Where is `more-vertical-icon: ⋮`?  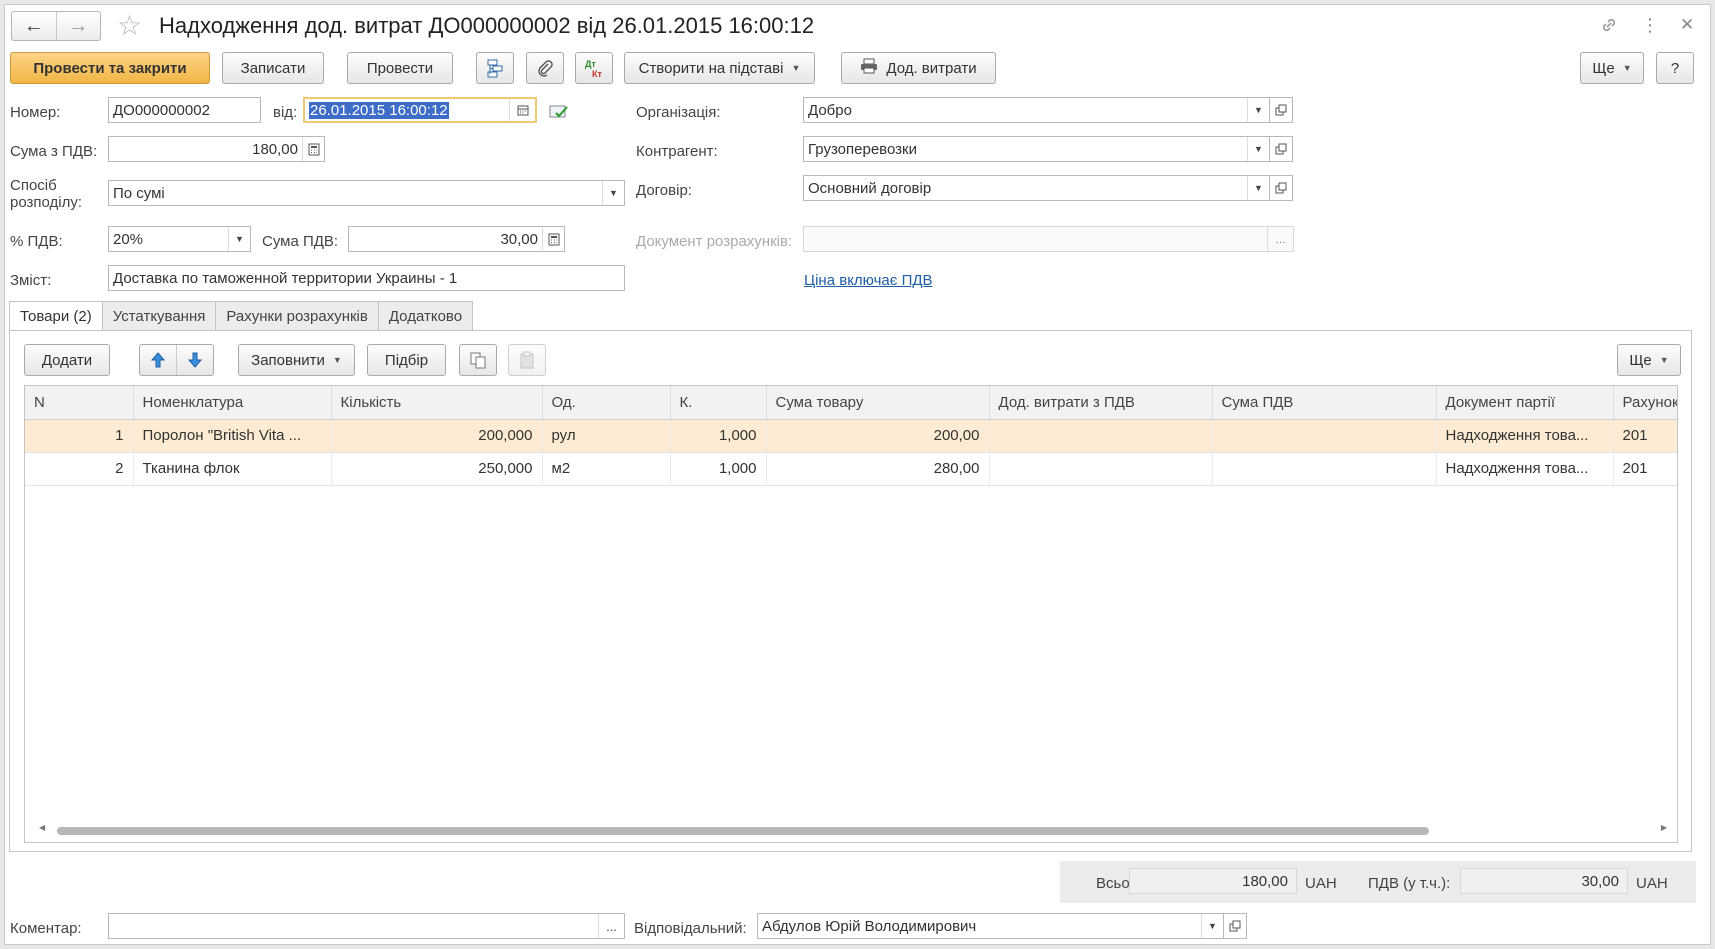
more-vertical-icon: ⋮ is located at coordinates (1650, 25).